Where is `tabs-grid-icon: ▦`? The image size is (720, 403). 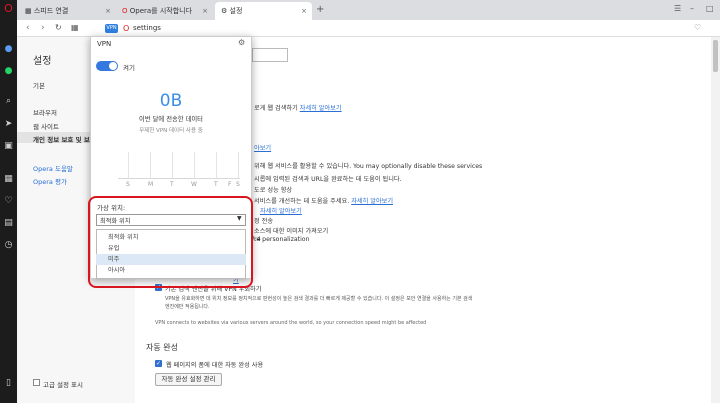
tabs-grid-icon: ▦ is located at coordinates (75, 27).